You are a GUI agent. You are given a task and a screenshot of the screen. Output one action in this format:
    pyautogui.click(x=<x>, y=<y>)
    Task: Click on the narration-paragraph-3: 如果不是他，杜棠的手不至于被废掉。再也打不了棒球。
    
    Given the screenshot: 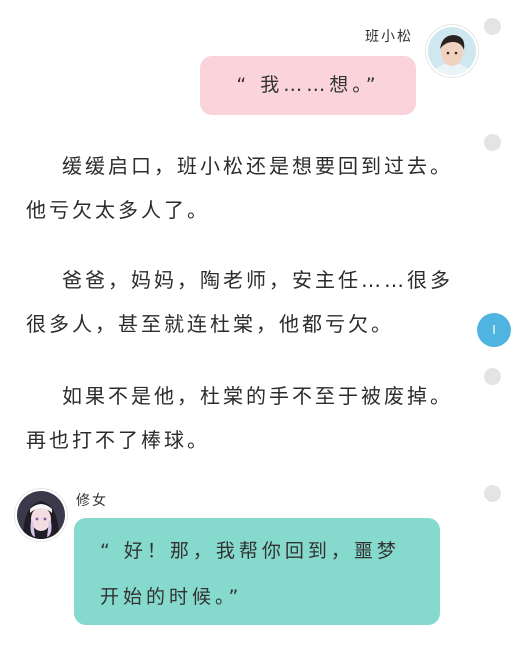 What is the action you would take?
    pyautogui.click(x=241, y=418)
    